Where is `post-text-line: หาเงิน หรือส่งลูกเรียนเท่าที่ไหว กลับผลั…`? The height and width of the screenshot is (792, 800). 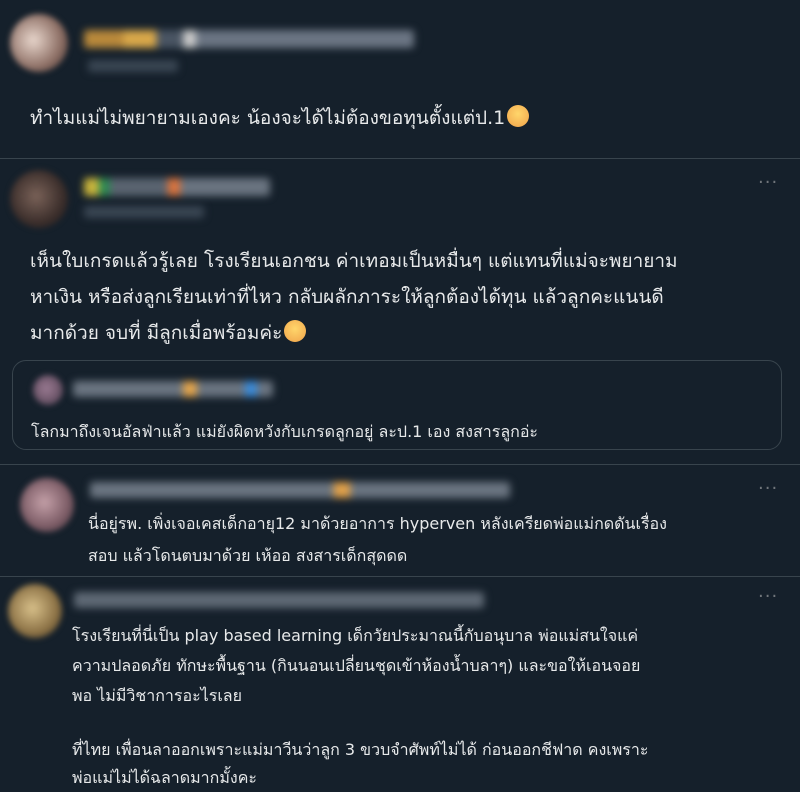
post-text-line: หาเงิน หรือส่งลูกเรียนเท่าที่ไหว กลับผลั… is located at coordinates (347, 297).